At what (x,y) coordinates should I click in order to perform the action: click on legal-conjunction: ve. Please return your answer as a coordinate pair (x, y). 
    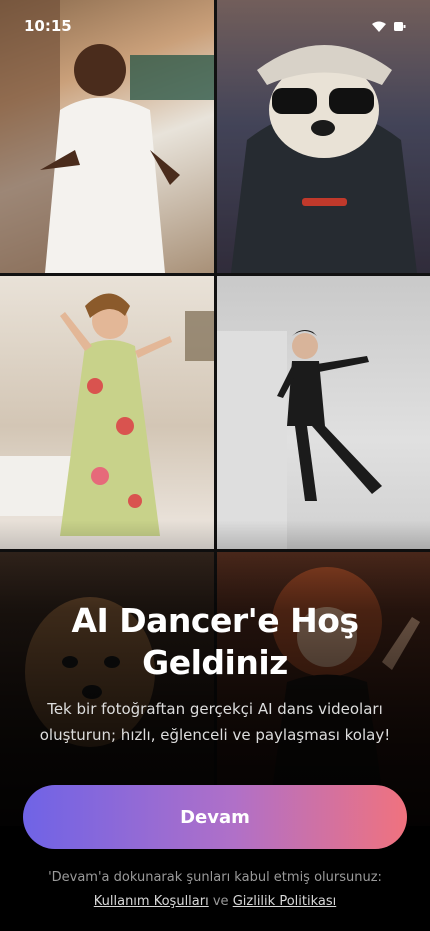
    Looking at the image, I should click on (220, 901).